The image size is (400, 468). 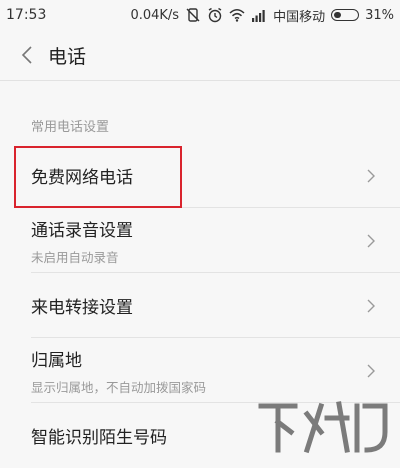 What do you see at coordinates (67, 56) in the screenshot?
I see `page-title: 电话` at bounding box center [67, 56].